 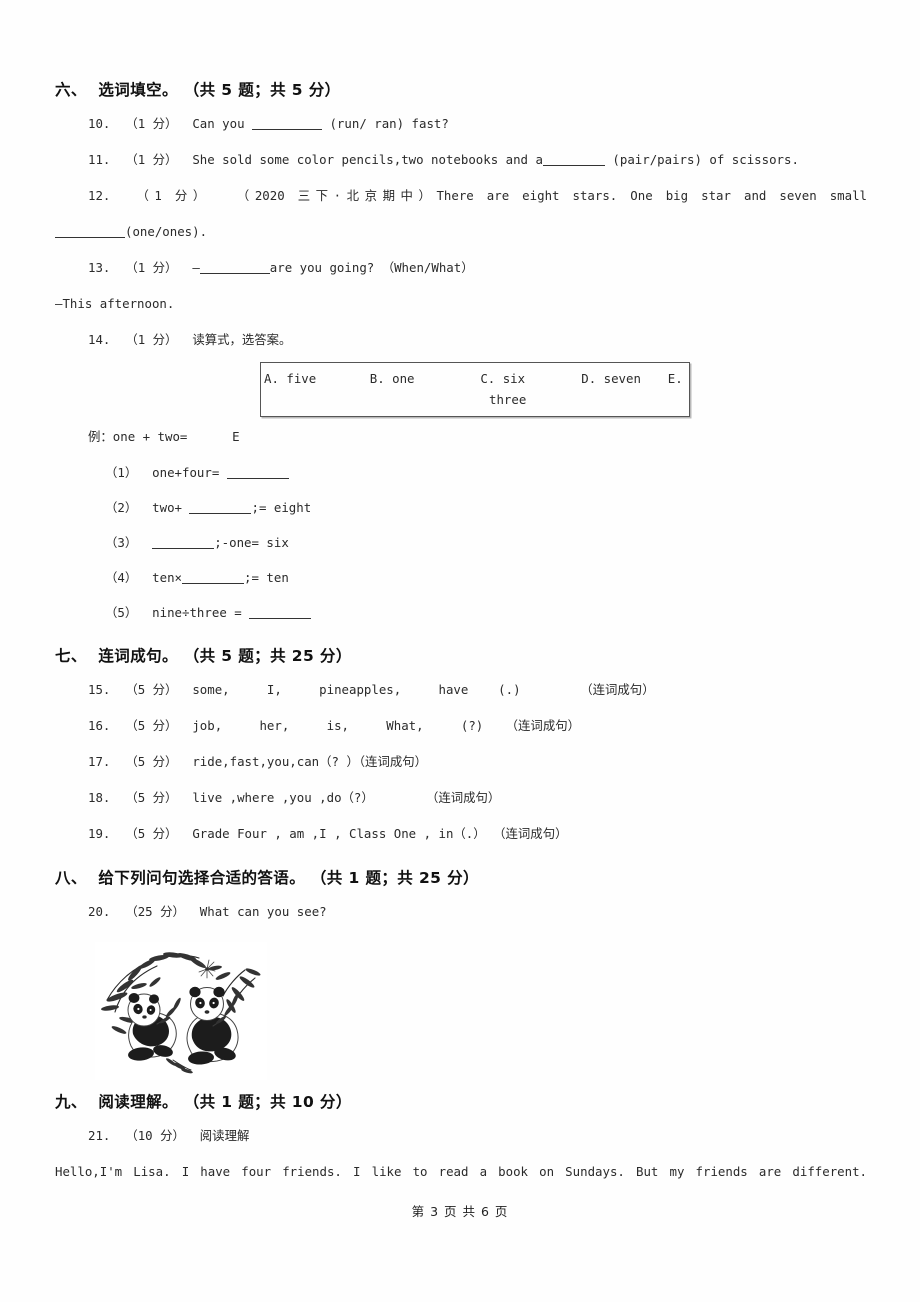 What do you see at coordinates (185, 472) in the screenshot?
I see `subquestion-1-before: one+four=` at bounding box center [185, 472].